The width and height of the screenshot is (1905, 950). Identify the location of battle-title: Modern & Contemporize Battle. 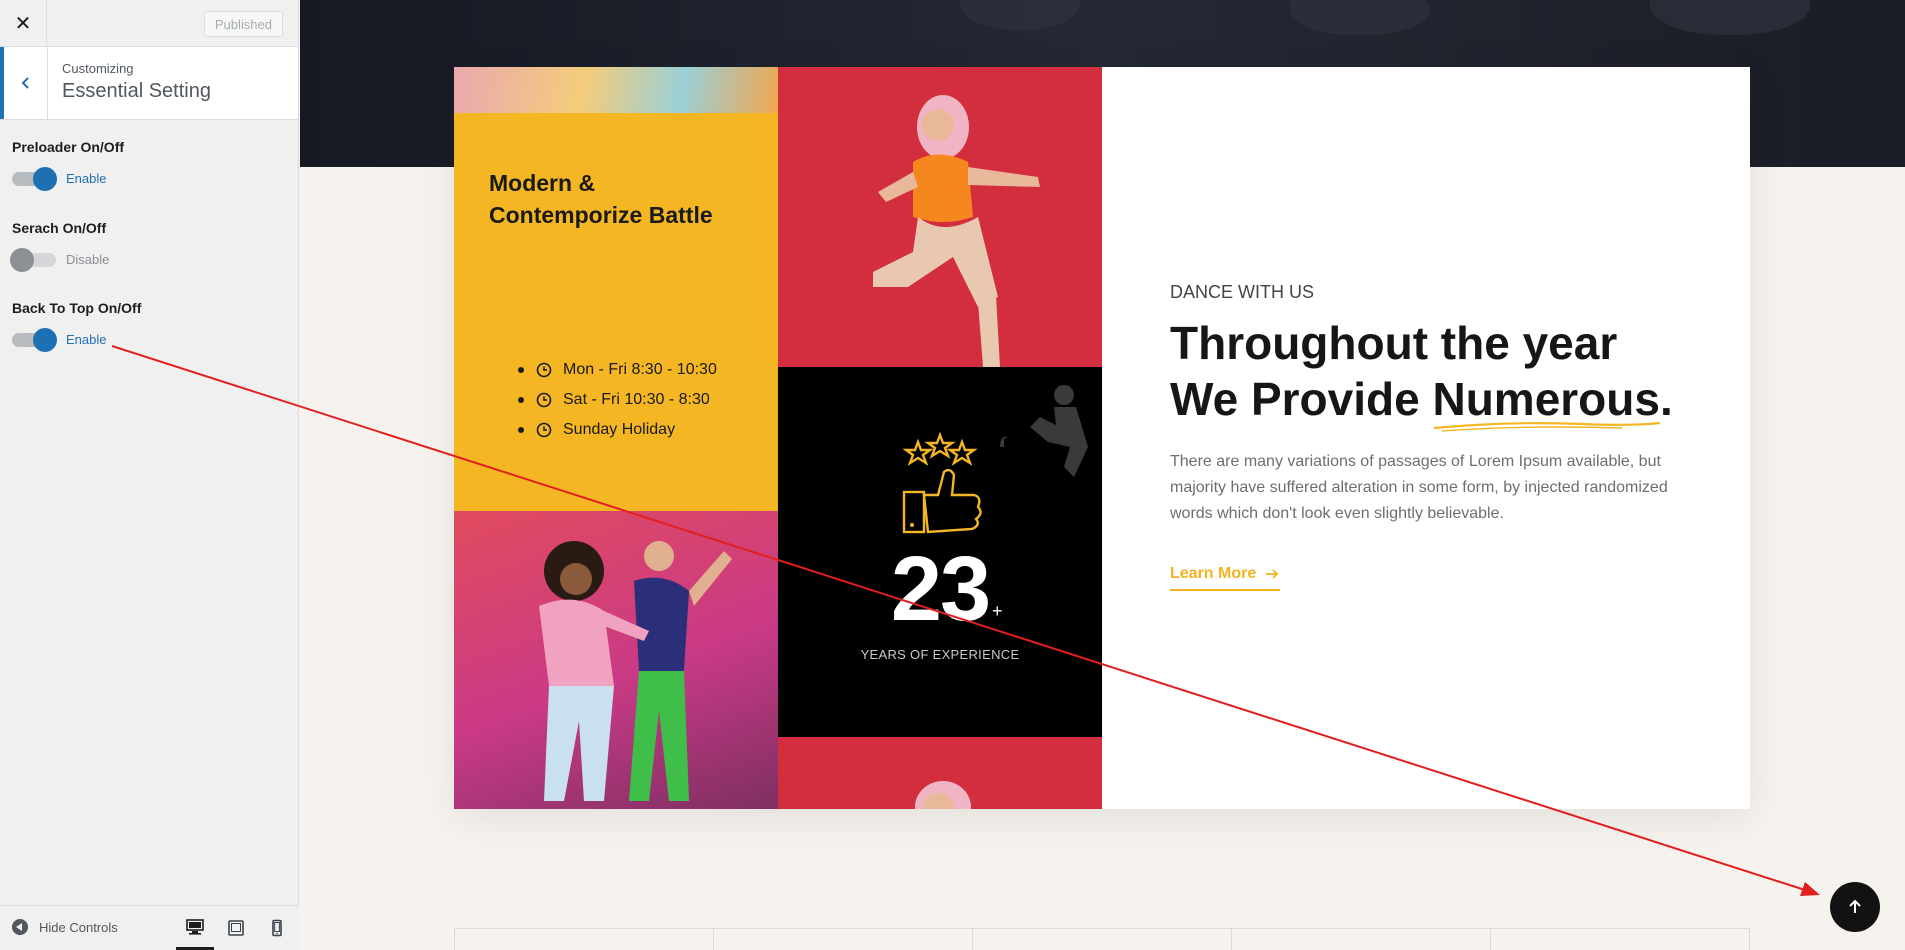
(601, 199).